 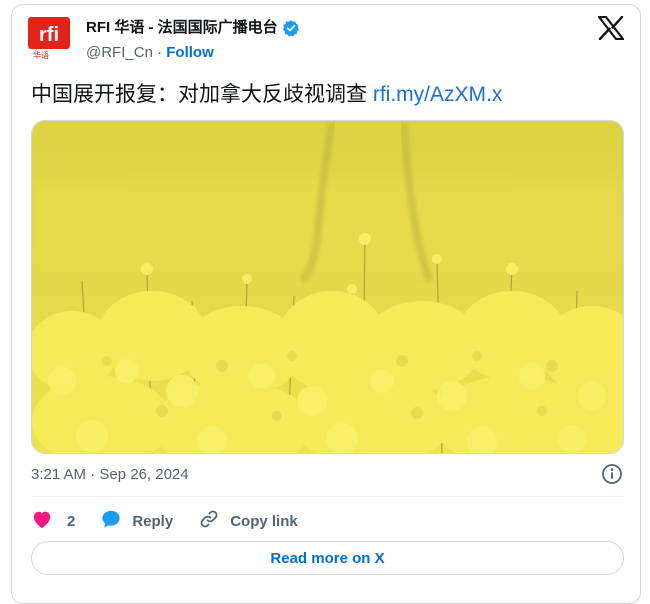 I want to click on copy-link-button: Copy link, so click(x=248, y=521).